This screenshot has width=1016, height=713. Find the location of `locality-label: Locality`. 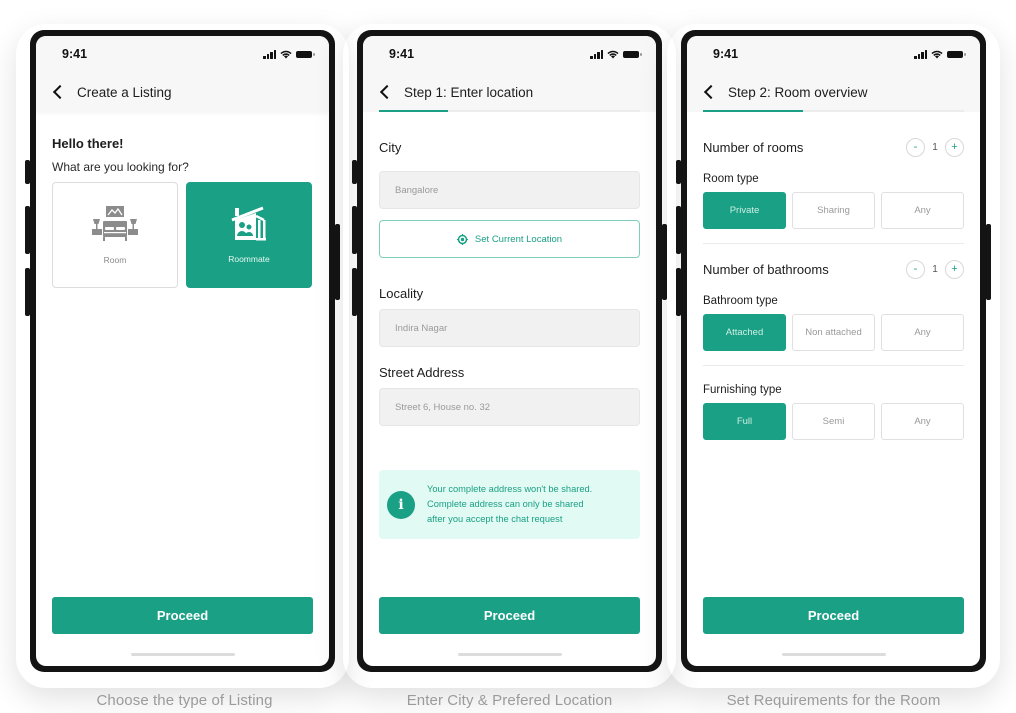

locality-label: Locality is located at coordinates (401, 293).